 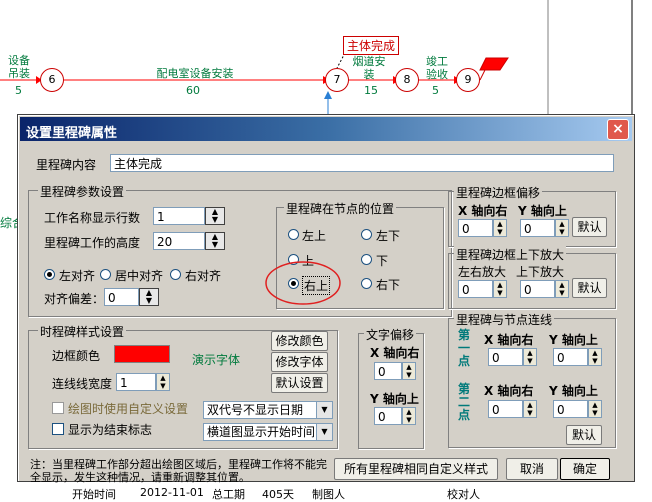 What do you see at coordinates (537, 228) in the screenshot?
I see `border-offset-y-input: 0` at bounding box center [537, 228].